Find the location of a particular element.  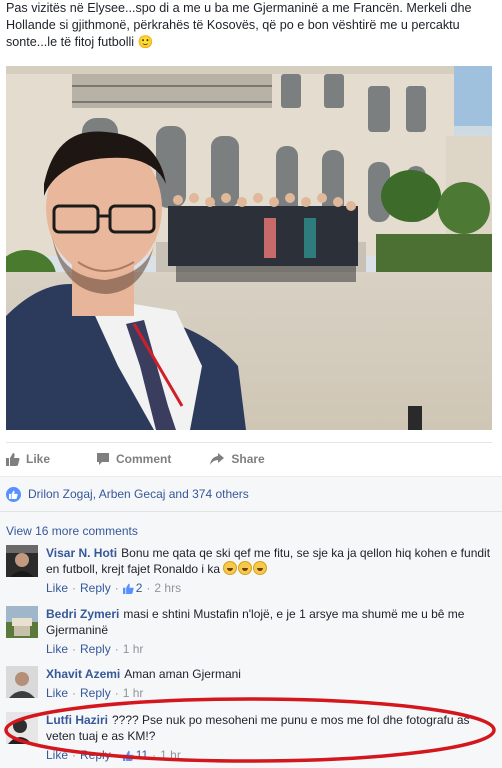

likes-text: Drilon Zogaj, Arben Gecaj and 374 others is located at coordinates (138, 494).